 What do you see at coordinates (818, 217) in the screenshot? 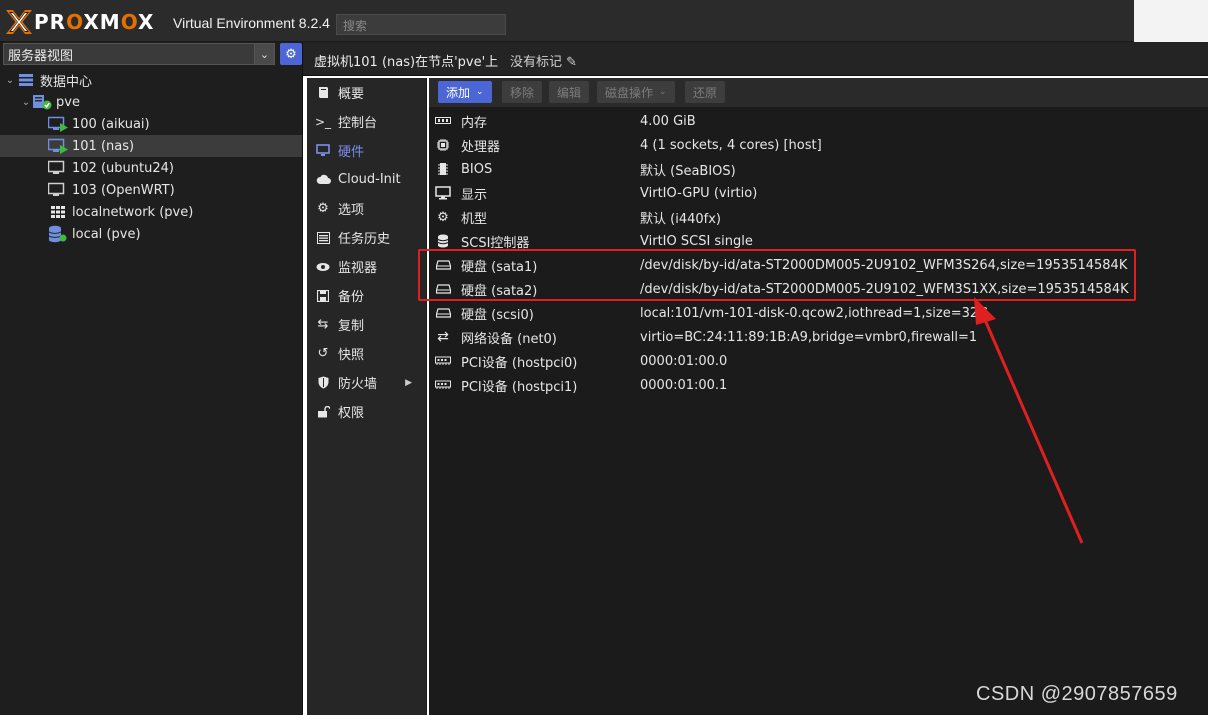
I see `table-row: ⚙ 机型 默认 (i440fx)` at bounding box center [818, 217].